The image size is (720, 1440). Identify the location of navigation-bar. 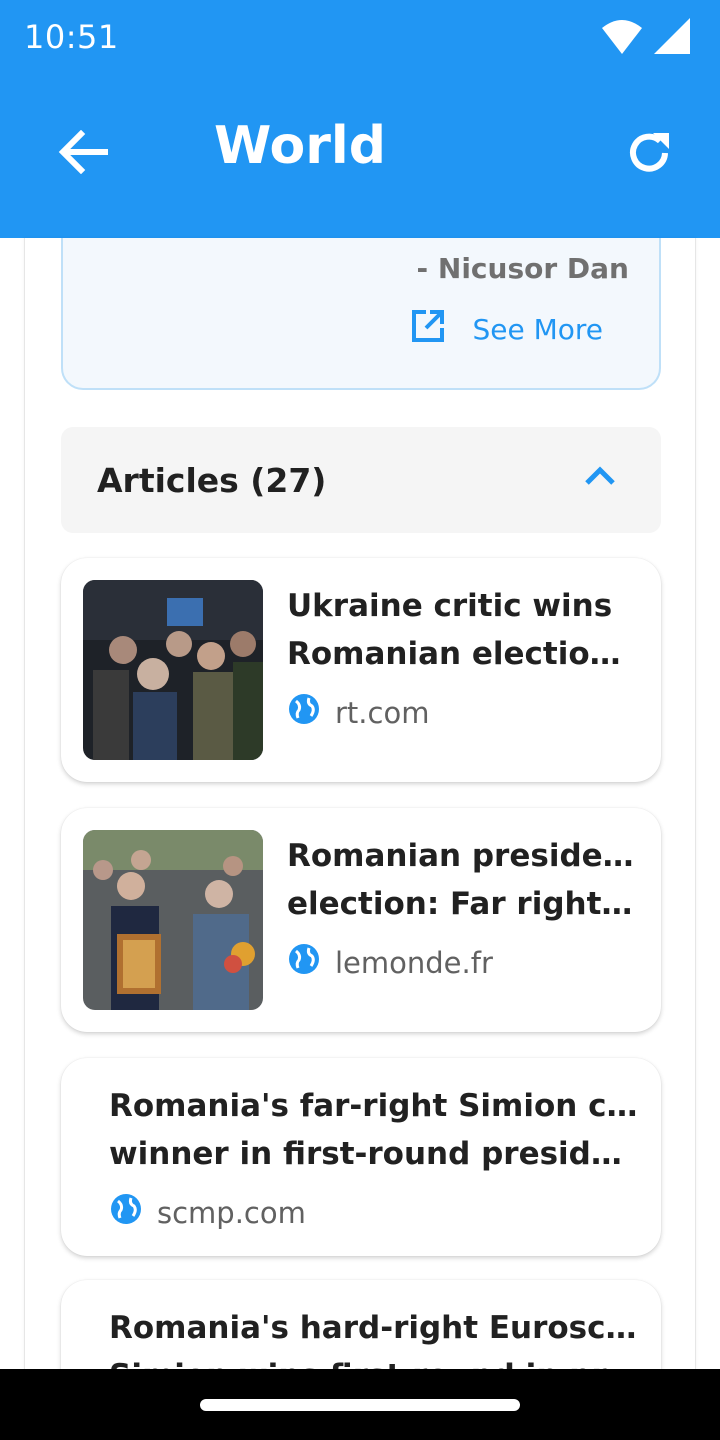
(360, 1404).